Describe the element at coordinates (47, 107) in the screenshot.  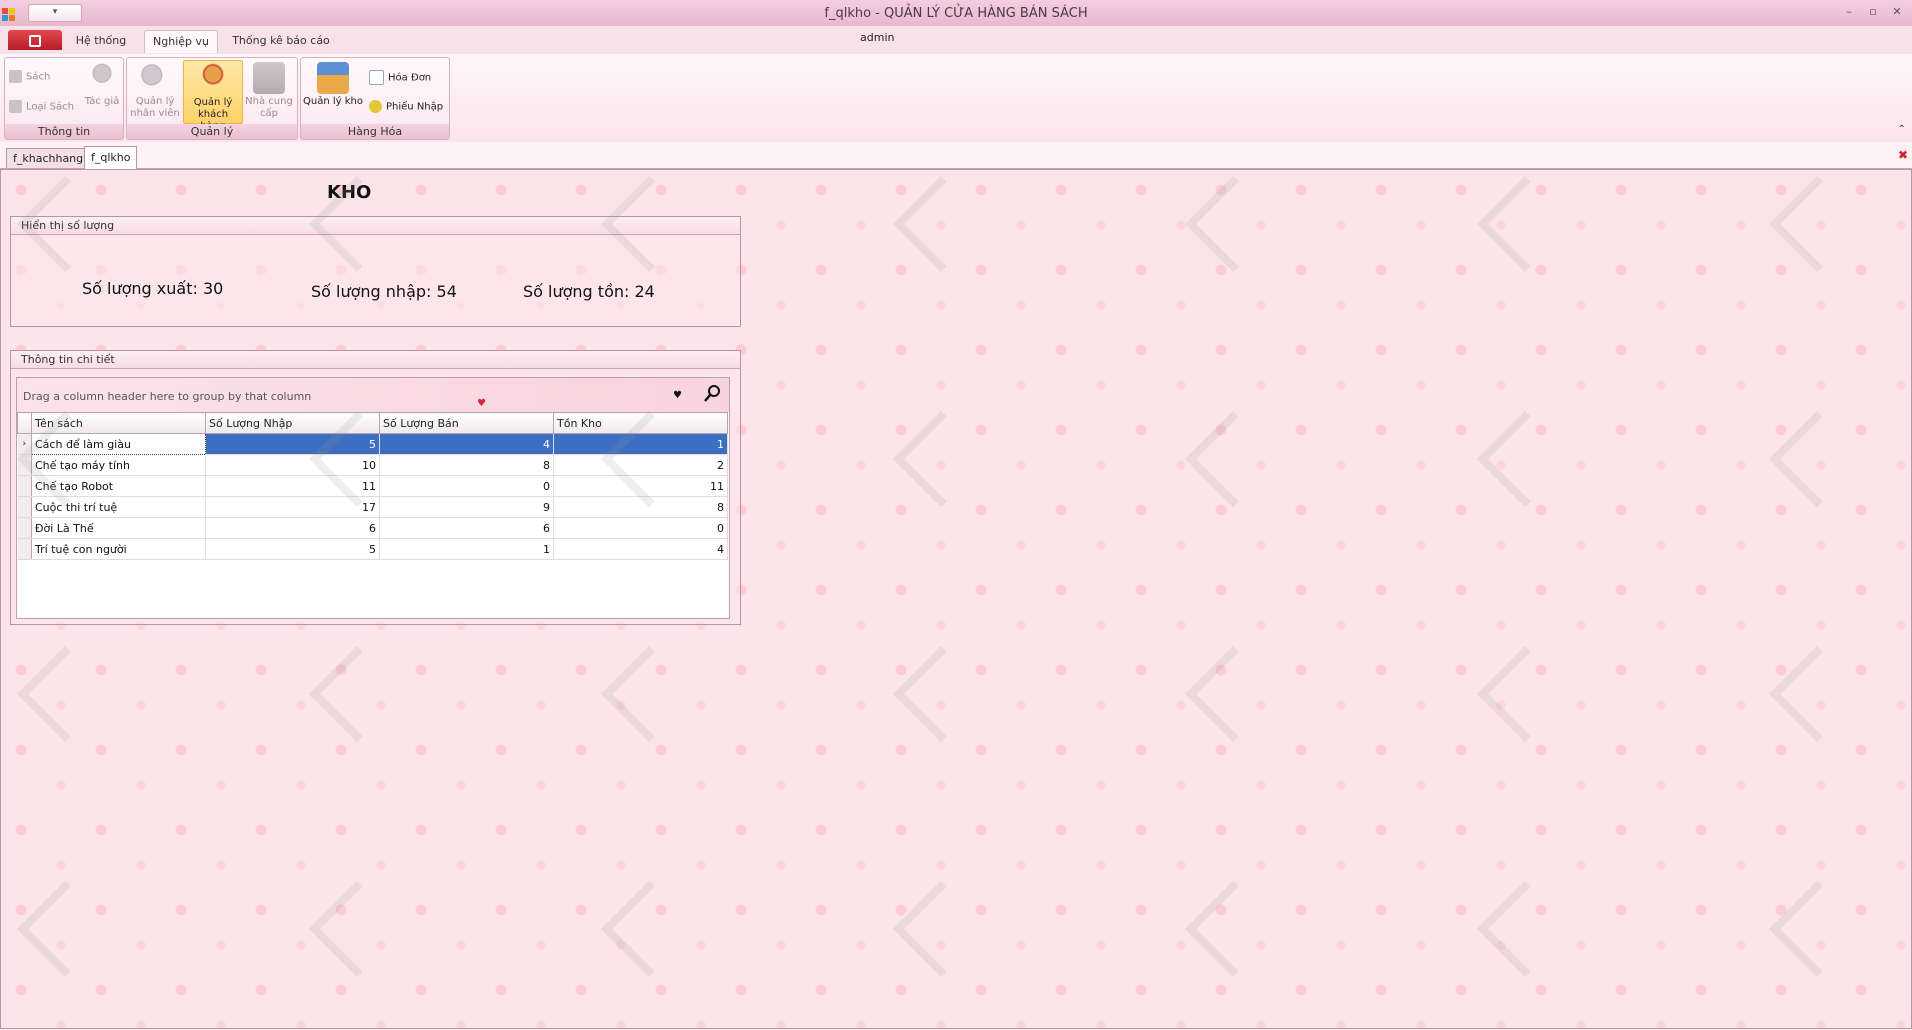
I see `loai-sach-button: Loại Sách` at that location.